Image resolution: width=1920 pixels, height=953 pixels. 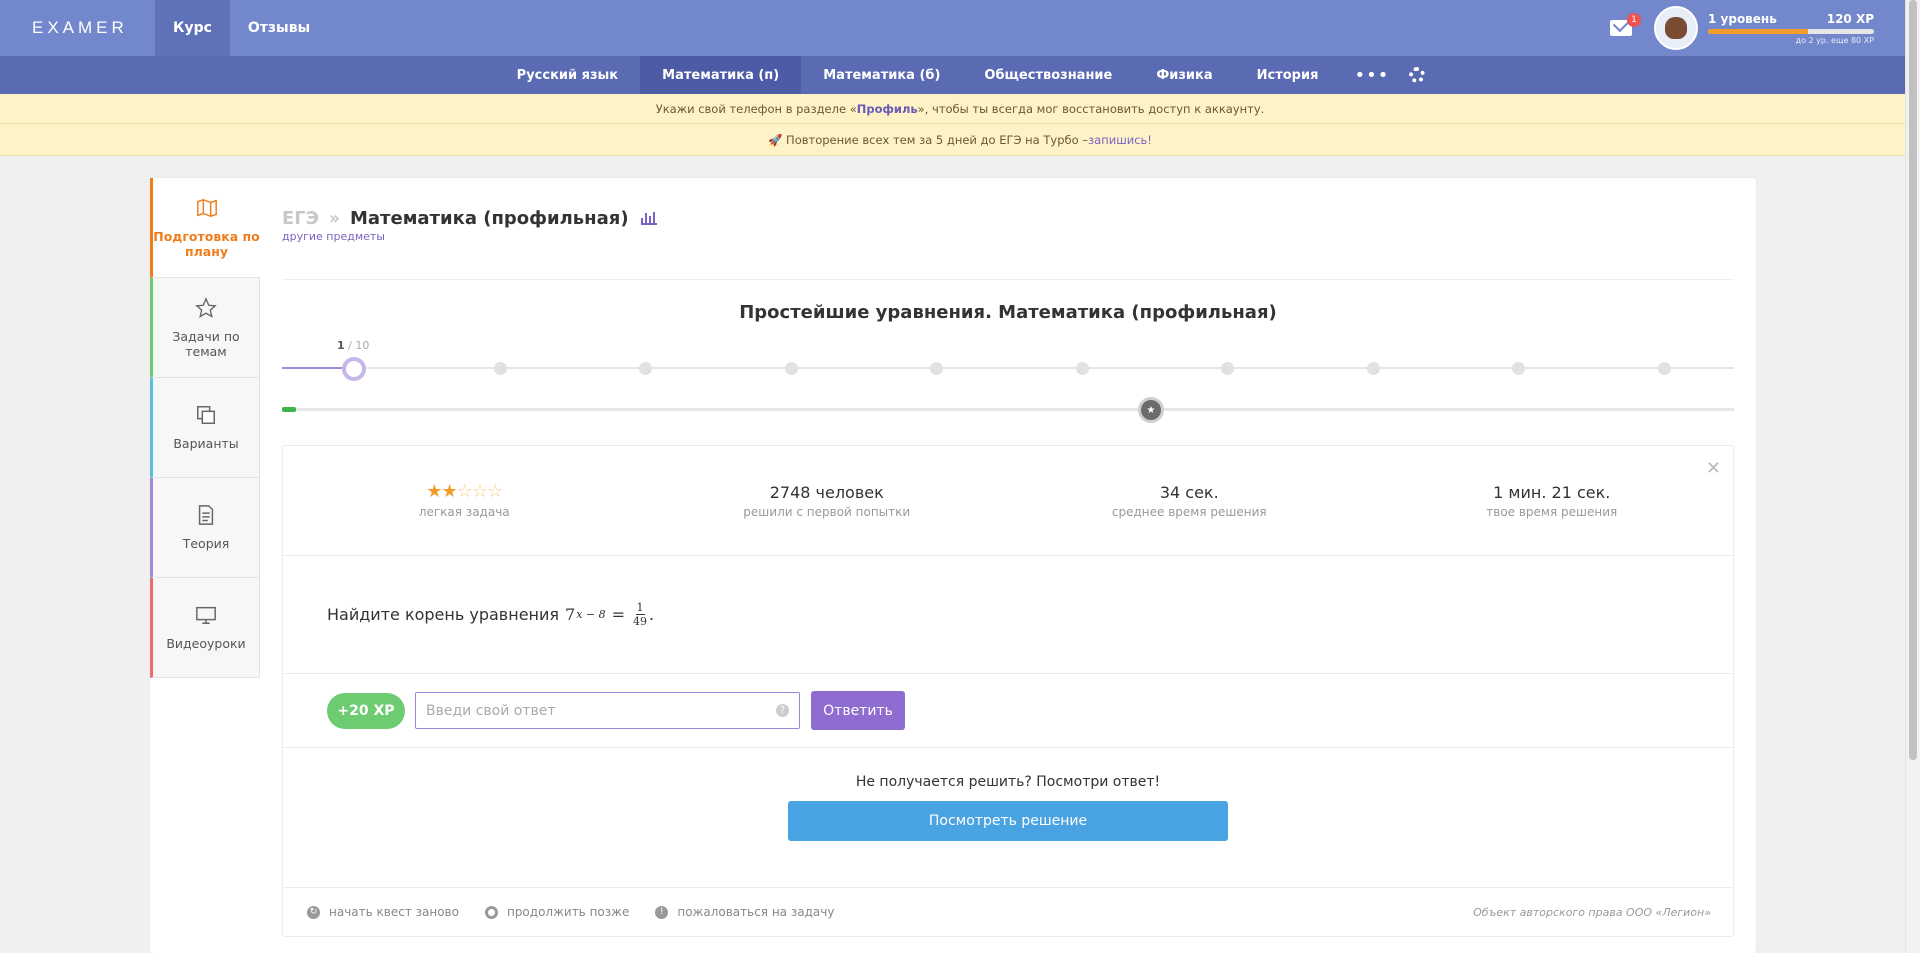 I want to click on formula-fraction: 1 49, so click(x=640, y=614).